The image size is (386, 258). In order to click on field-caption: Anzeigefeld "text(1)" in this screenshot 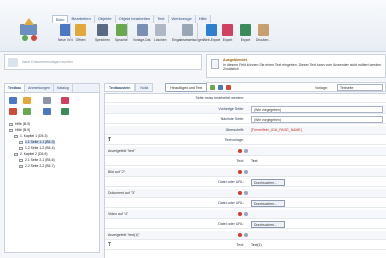, I will do `click(124, 234)`.